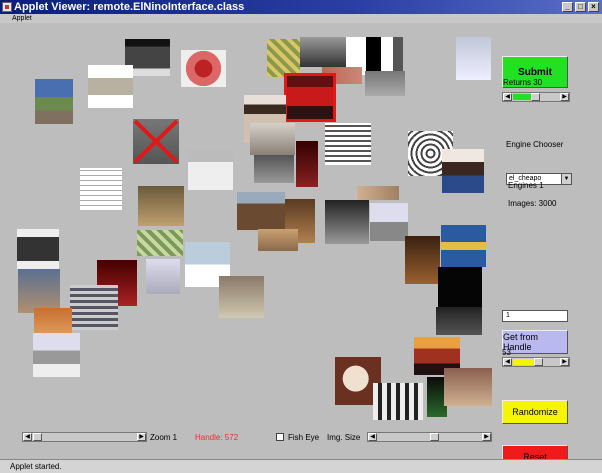 Image resolution: width=602 pixels, height=473 pixels. Describe the element at coordinates (7, 7) in the screenshot. I see `applet-icon` at that location.